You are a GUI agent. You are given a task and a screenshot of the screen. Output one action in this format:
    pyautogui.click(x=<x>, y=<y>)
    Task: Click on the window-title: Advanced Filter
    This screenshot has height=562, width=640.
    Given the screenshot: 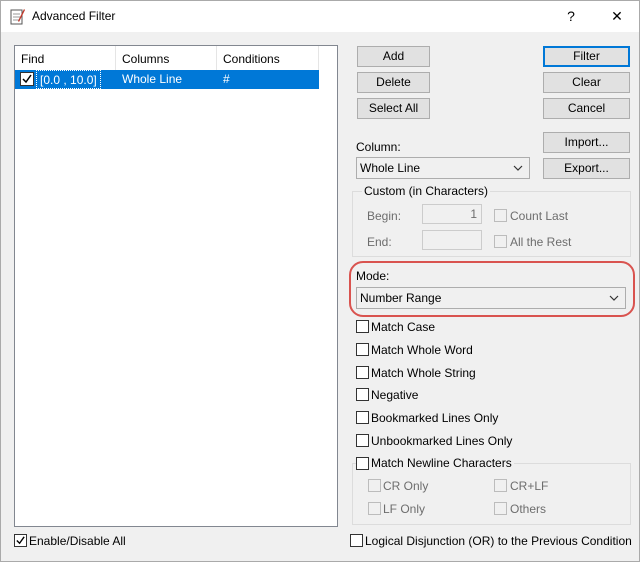 What is the action you would take?
    pyautogui.click(x=74, y=16)
    